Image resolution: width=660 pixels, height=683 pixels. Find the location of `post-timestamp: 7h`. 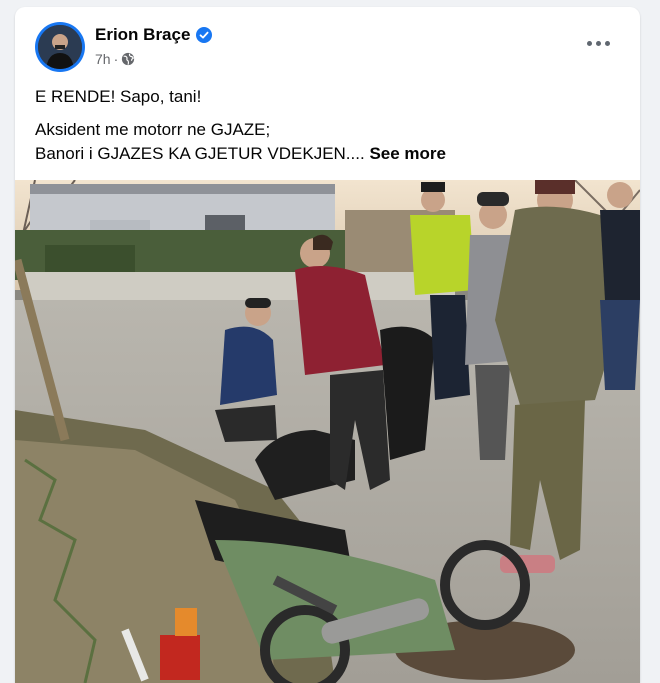

post-timestamp: 7h is located at coordinates (103, 59).